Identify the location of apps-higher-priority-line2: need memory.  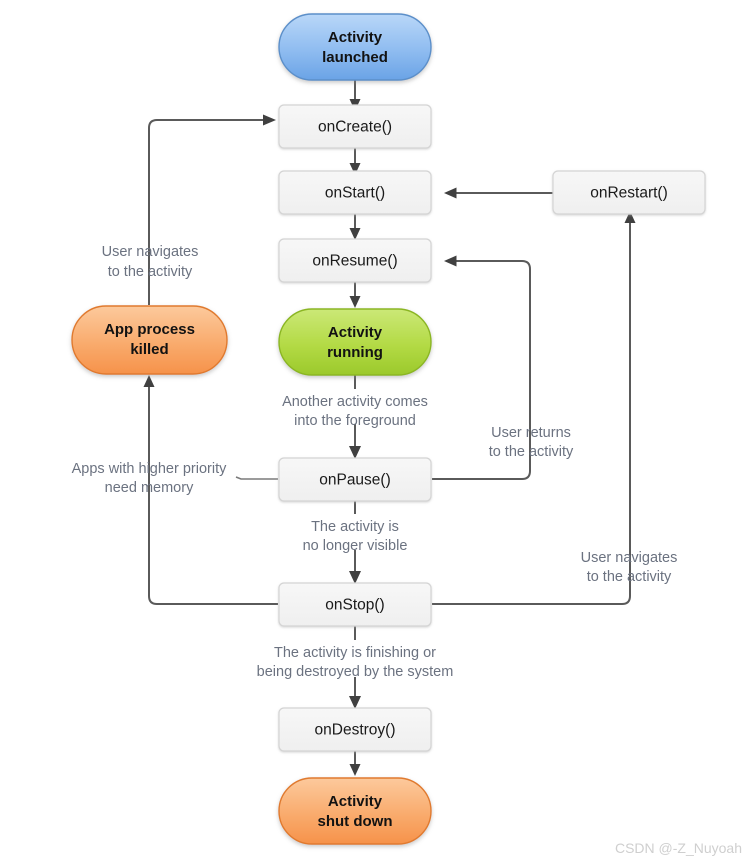
(149, 488).